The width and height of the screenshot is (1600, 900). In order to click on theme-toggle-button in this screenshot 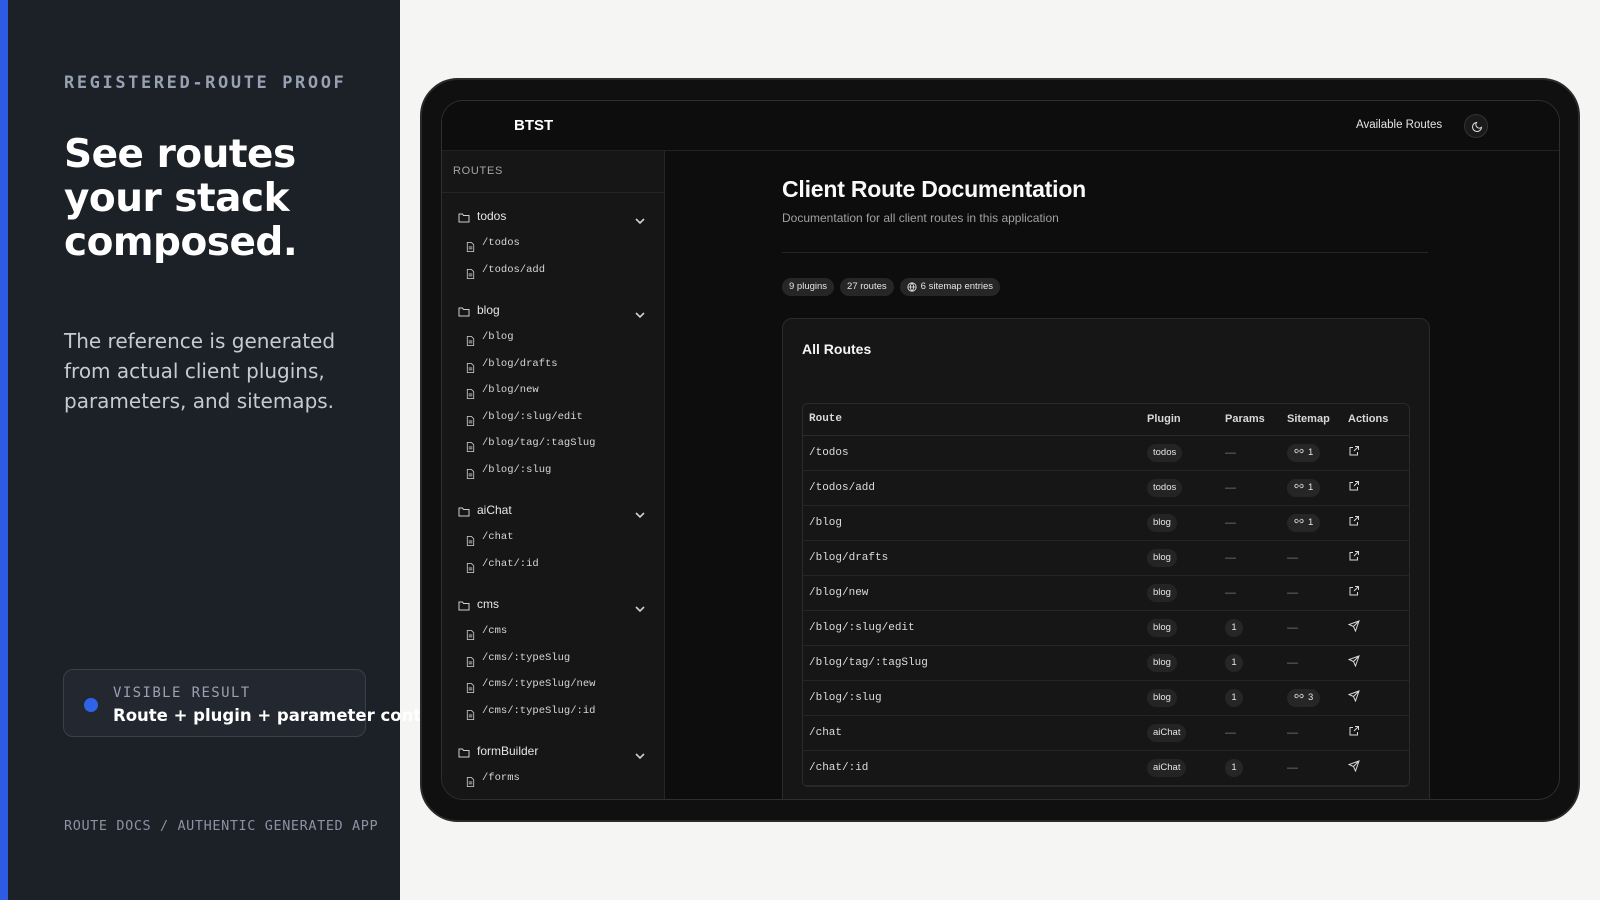, I will do `click(1476, 126)`.